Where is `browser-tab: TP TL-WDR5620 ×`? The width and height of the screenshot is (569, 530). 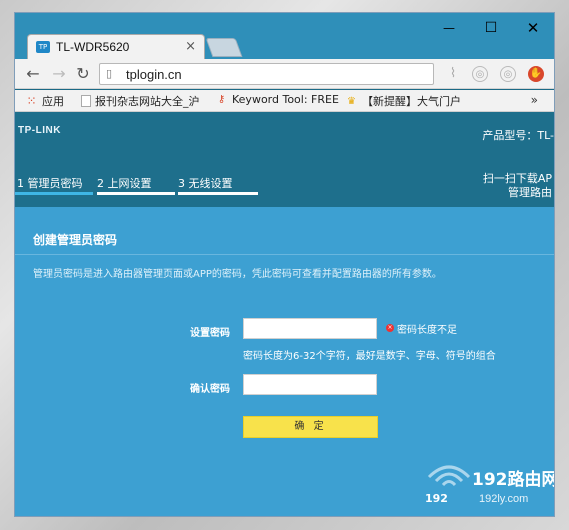
browser-tab: TP TL-WDR5620 × is located at coordinates (116, 46).